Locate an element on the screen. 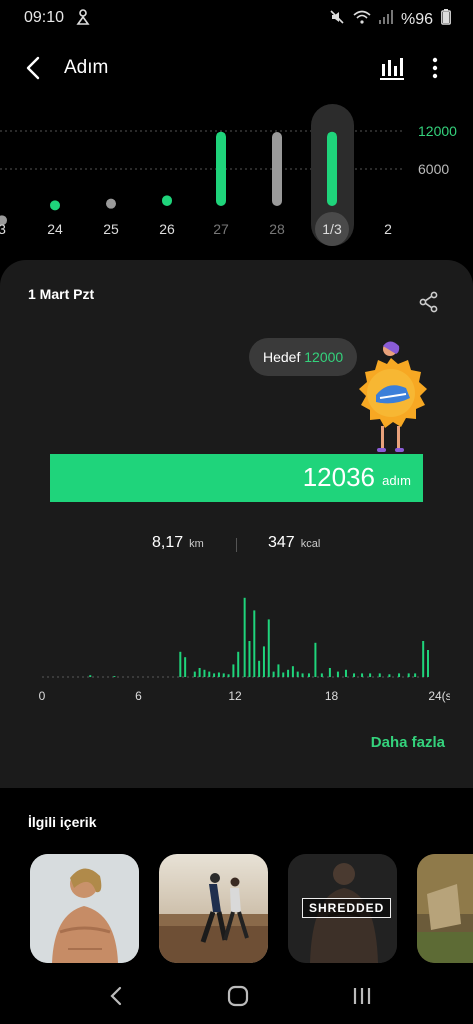 The image size is (473, 1024). weekly-day-label: 2 is located at coordinates (388, 229).